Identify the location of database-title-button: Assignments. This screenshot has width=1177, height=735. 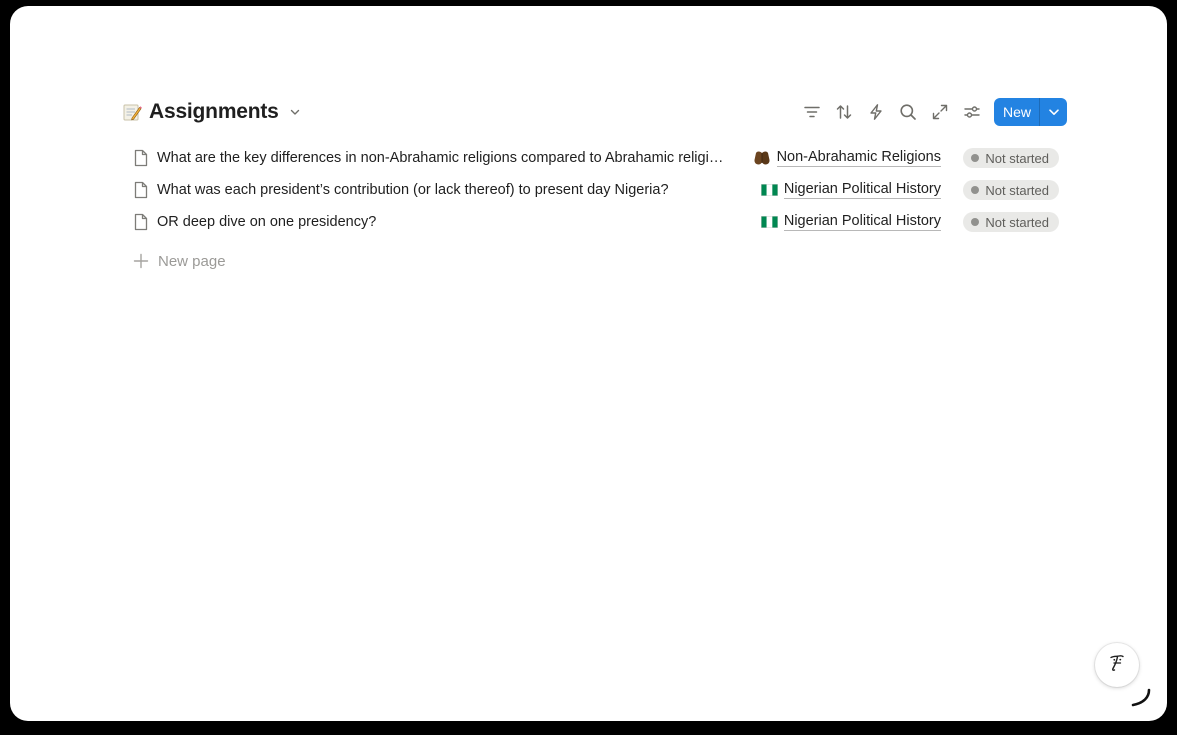
(211, 112).